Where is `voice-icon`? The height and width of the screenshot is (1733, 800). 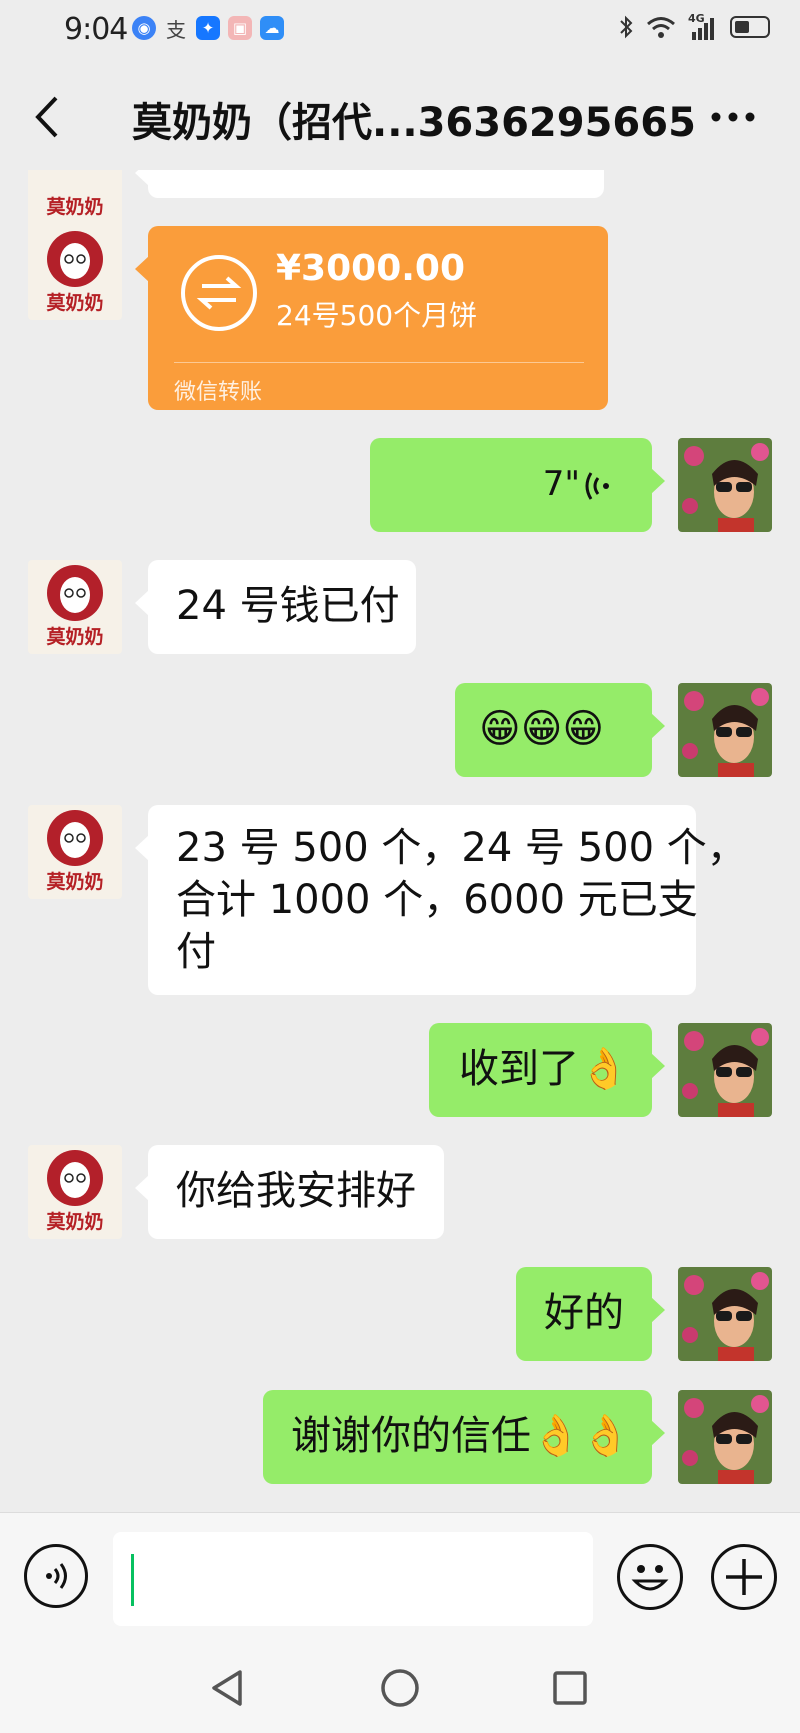
voice-icon is located at coordinates (56, 1576).